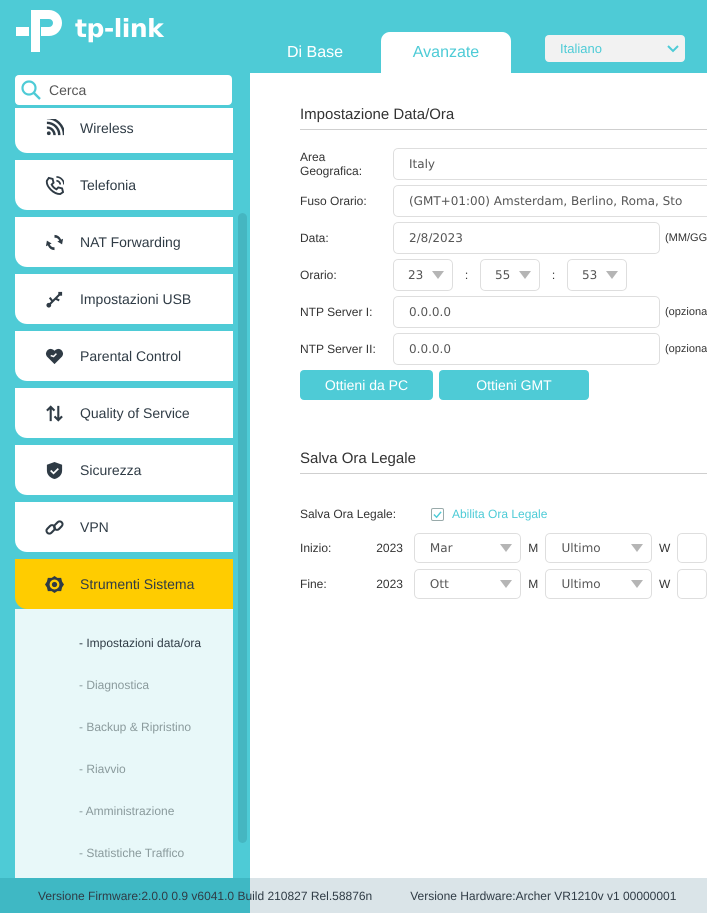 The width and height of the screenshot is (707, 913). I want to click on sidebar-item: NAT Forwarding, so click(124, 242).